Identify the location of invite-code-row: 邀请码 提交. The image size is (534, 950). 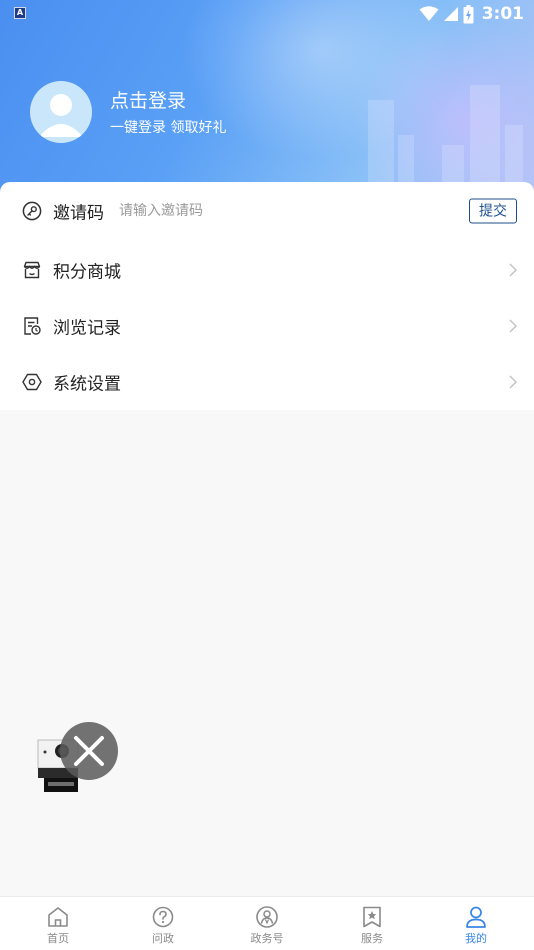
(267, 211).